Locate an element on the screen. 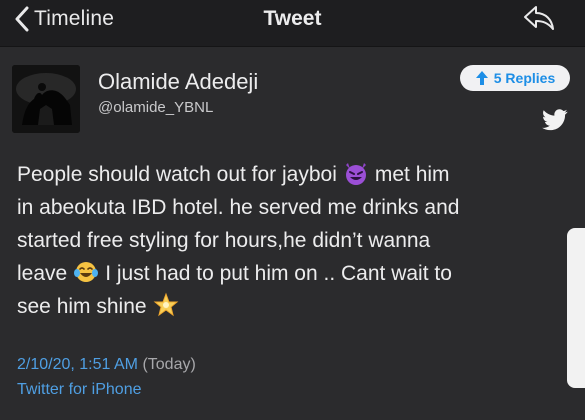 The height and width of the screenshot is (420, 585). tweet-text-segment: I just had to put him on .. Cant wait to is located at coordinates (278, 273).